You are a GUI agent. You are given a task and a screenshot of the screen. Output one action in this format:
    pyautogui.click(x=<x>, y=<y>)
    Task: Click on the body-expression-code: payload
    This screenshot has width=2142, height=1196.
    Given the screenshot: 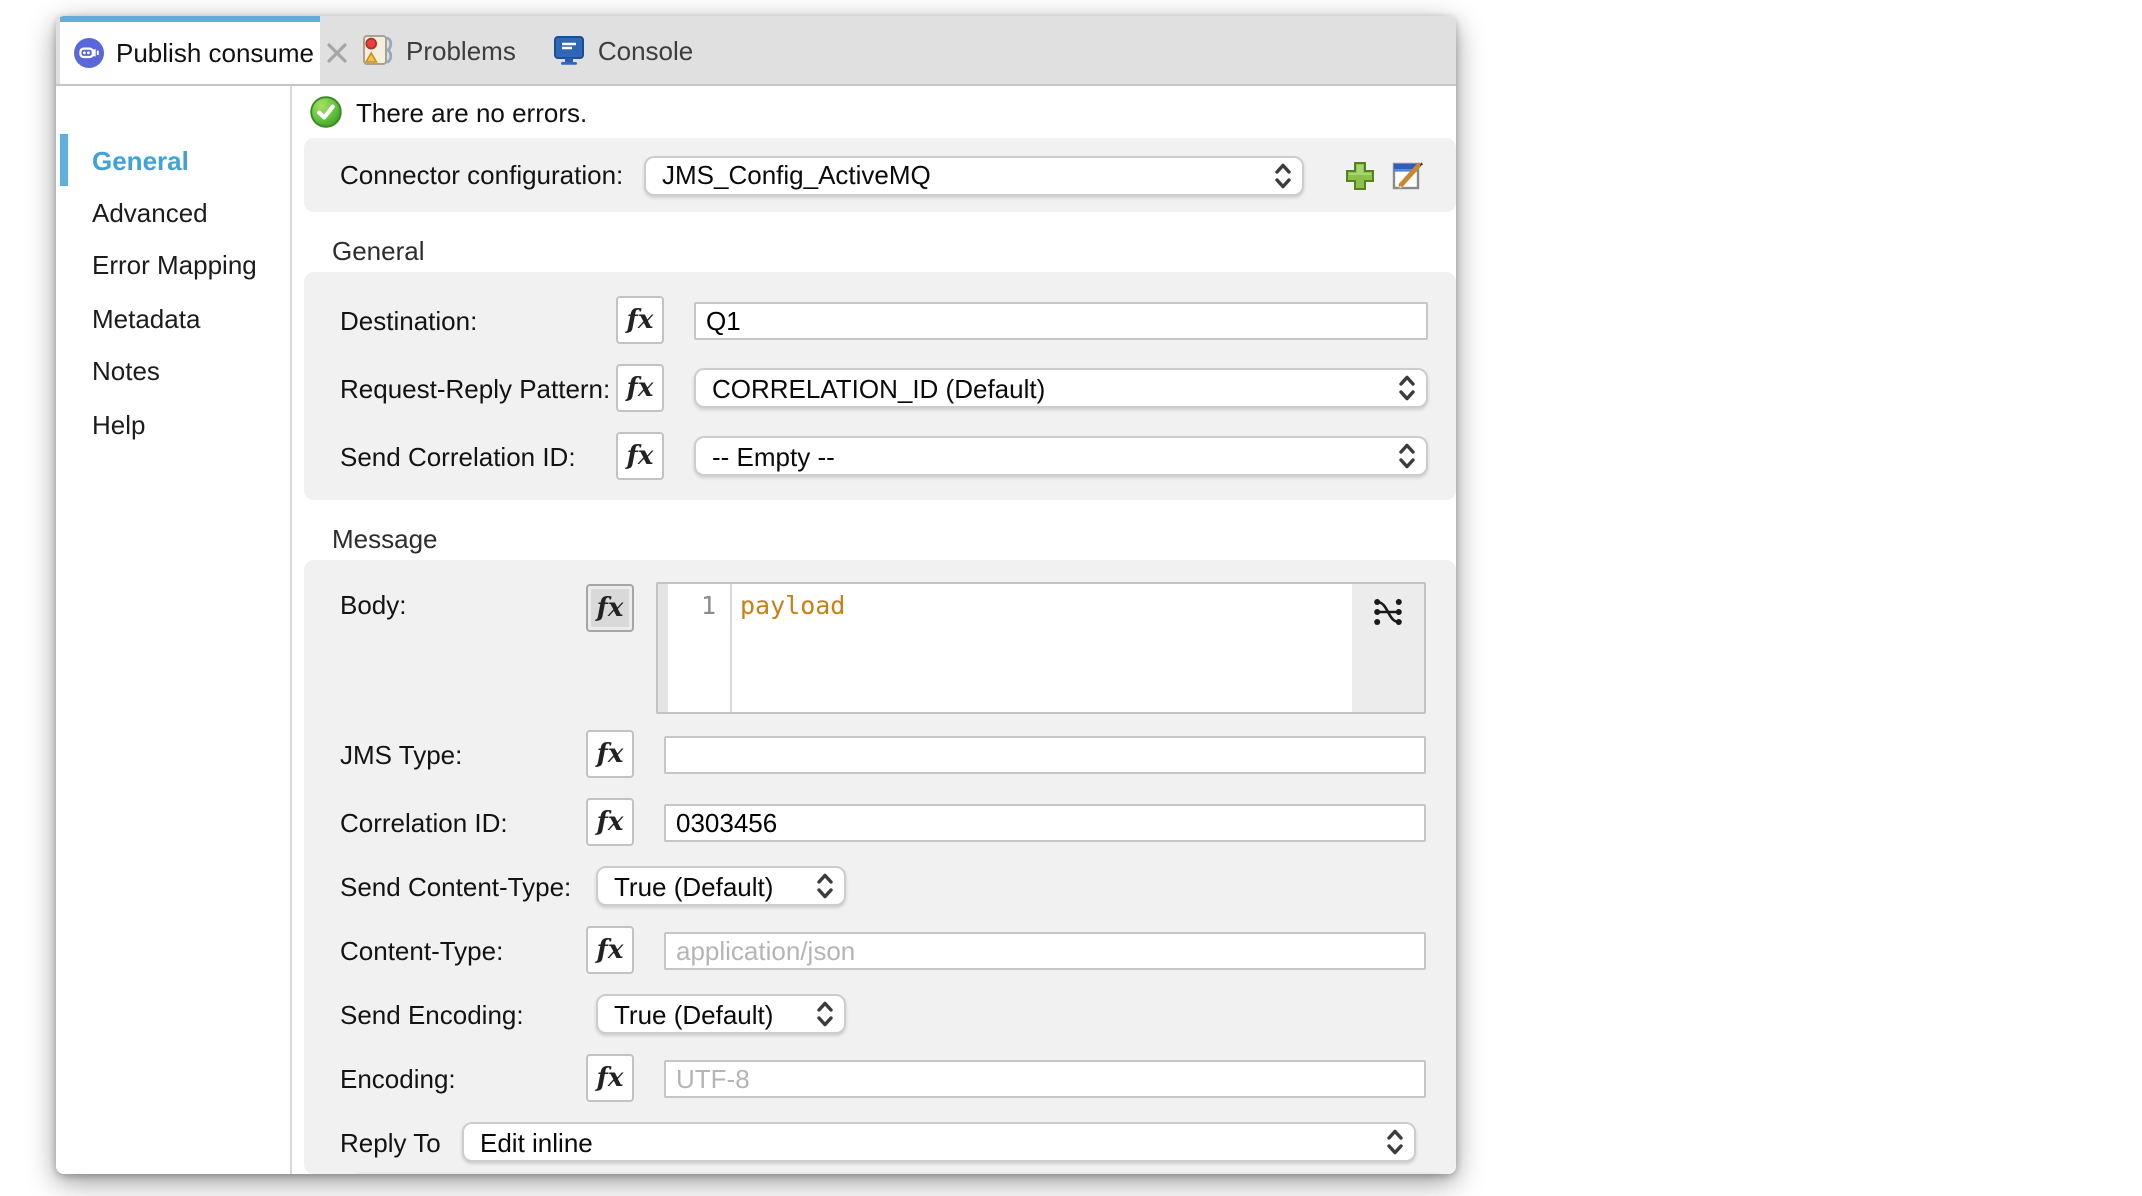 What is the action you would take?
    pyautogui.click(x=1042, y=648)
    